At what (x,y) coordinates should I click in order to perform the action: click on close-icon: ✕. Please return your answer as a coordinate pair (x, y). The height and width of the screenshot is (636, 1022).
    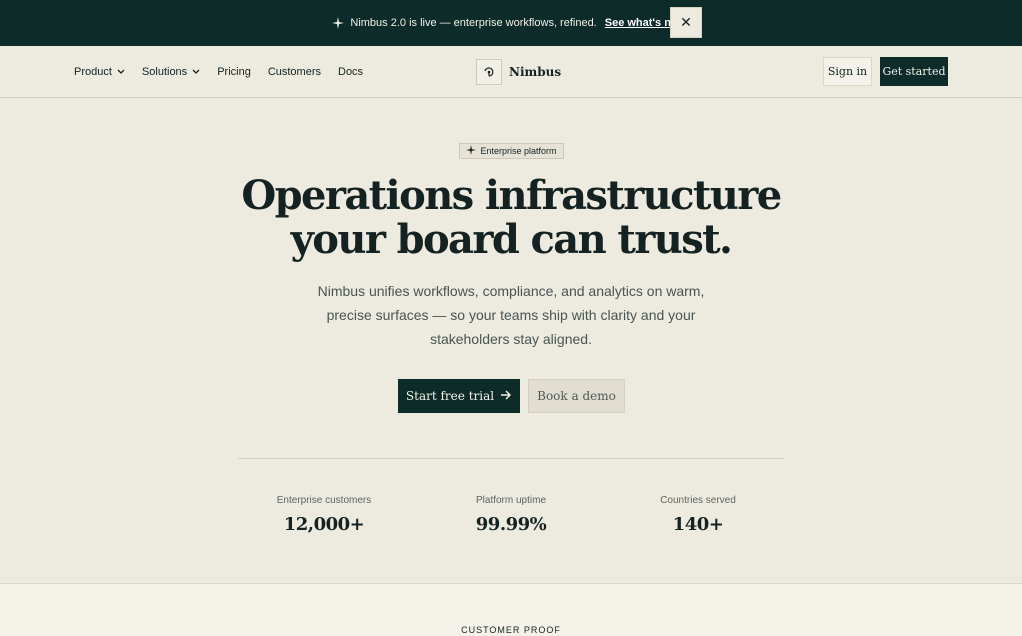
    Looking at the image, I should click on (686, 22).